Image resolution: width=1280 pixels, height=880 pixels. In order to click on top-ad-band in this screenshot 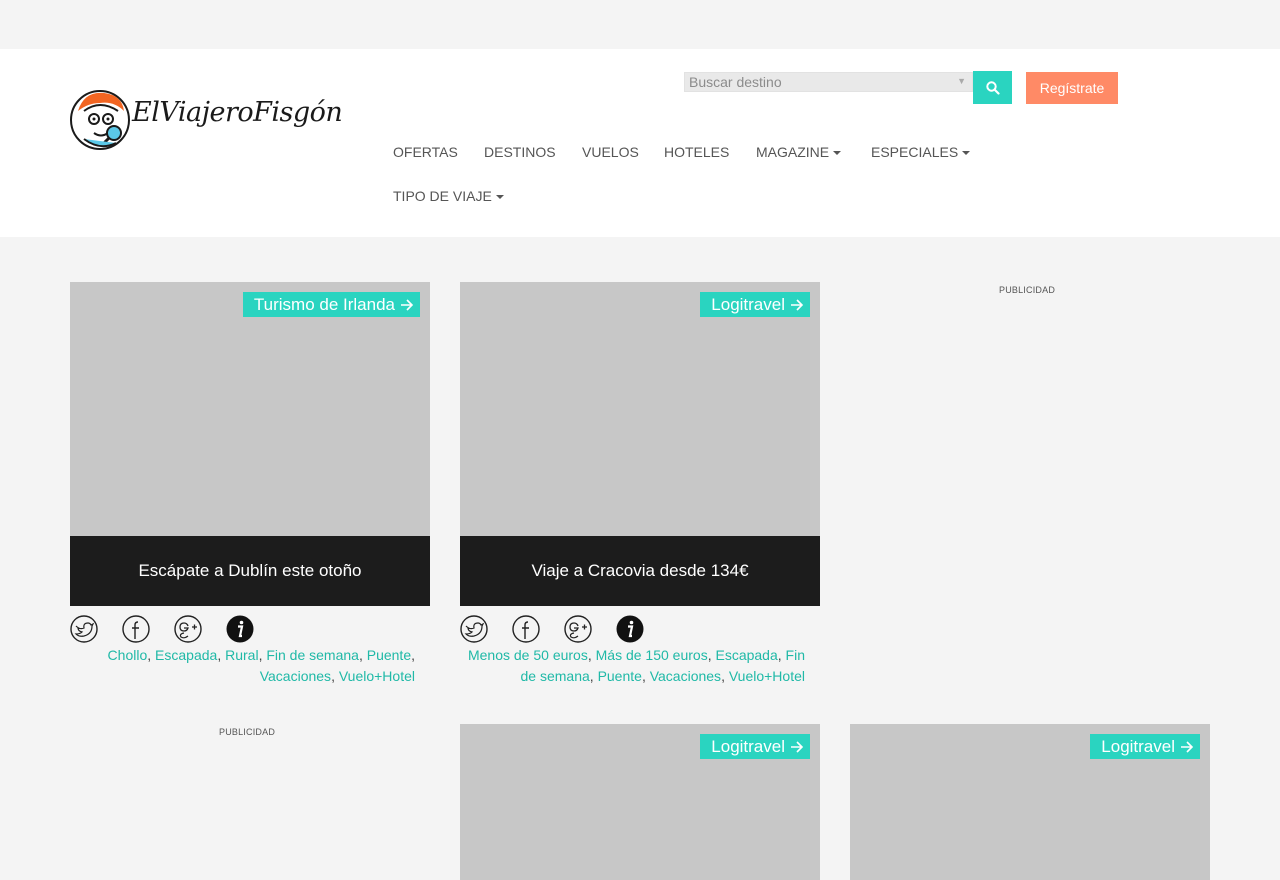, I will do `click(640, 24)`.